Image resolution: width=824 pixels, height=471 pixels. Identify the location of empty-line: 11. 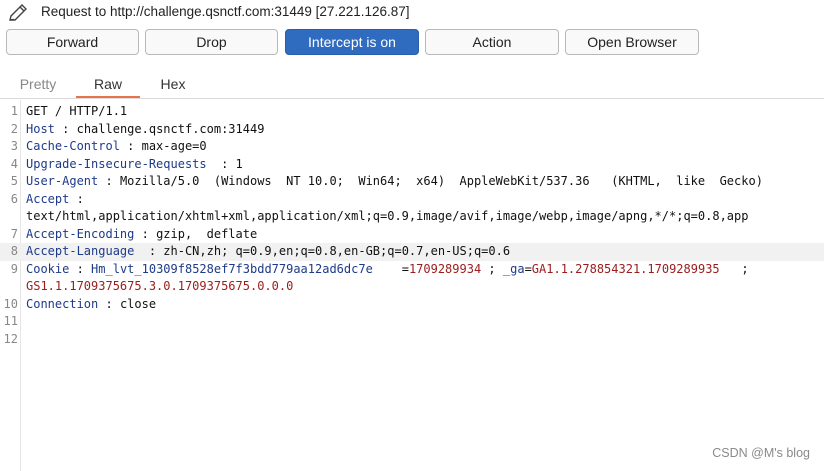
(412, 322).